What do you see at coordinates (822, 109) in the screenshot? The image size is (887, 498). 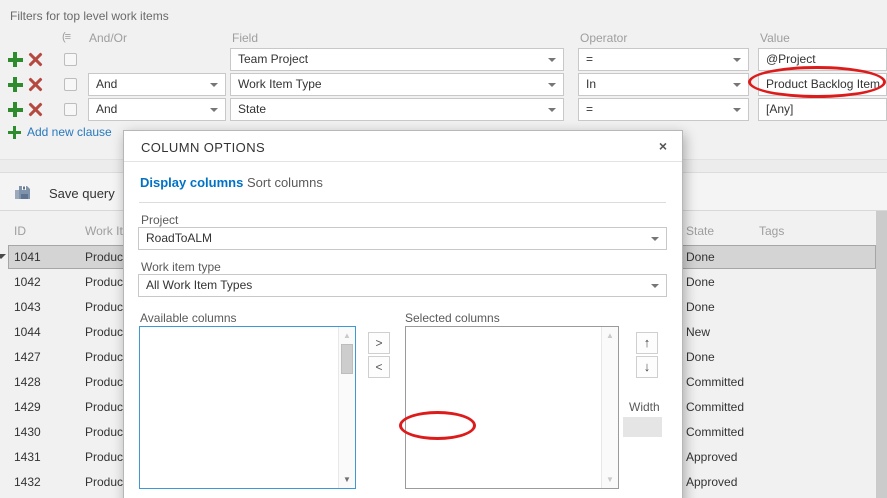 I see `value-input: [Any]` at bounding box center [822, 109].